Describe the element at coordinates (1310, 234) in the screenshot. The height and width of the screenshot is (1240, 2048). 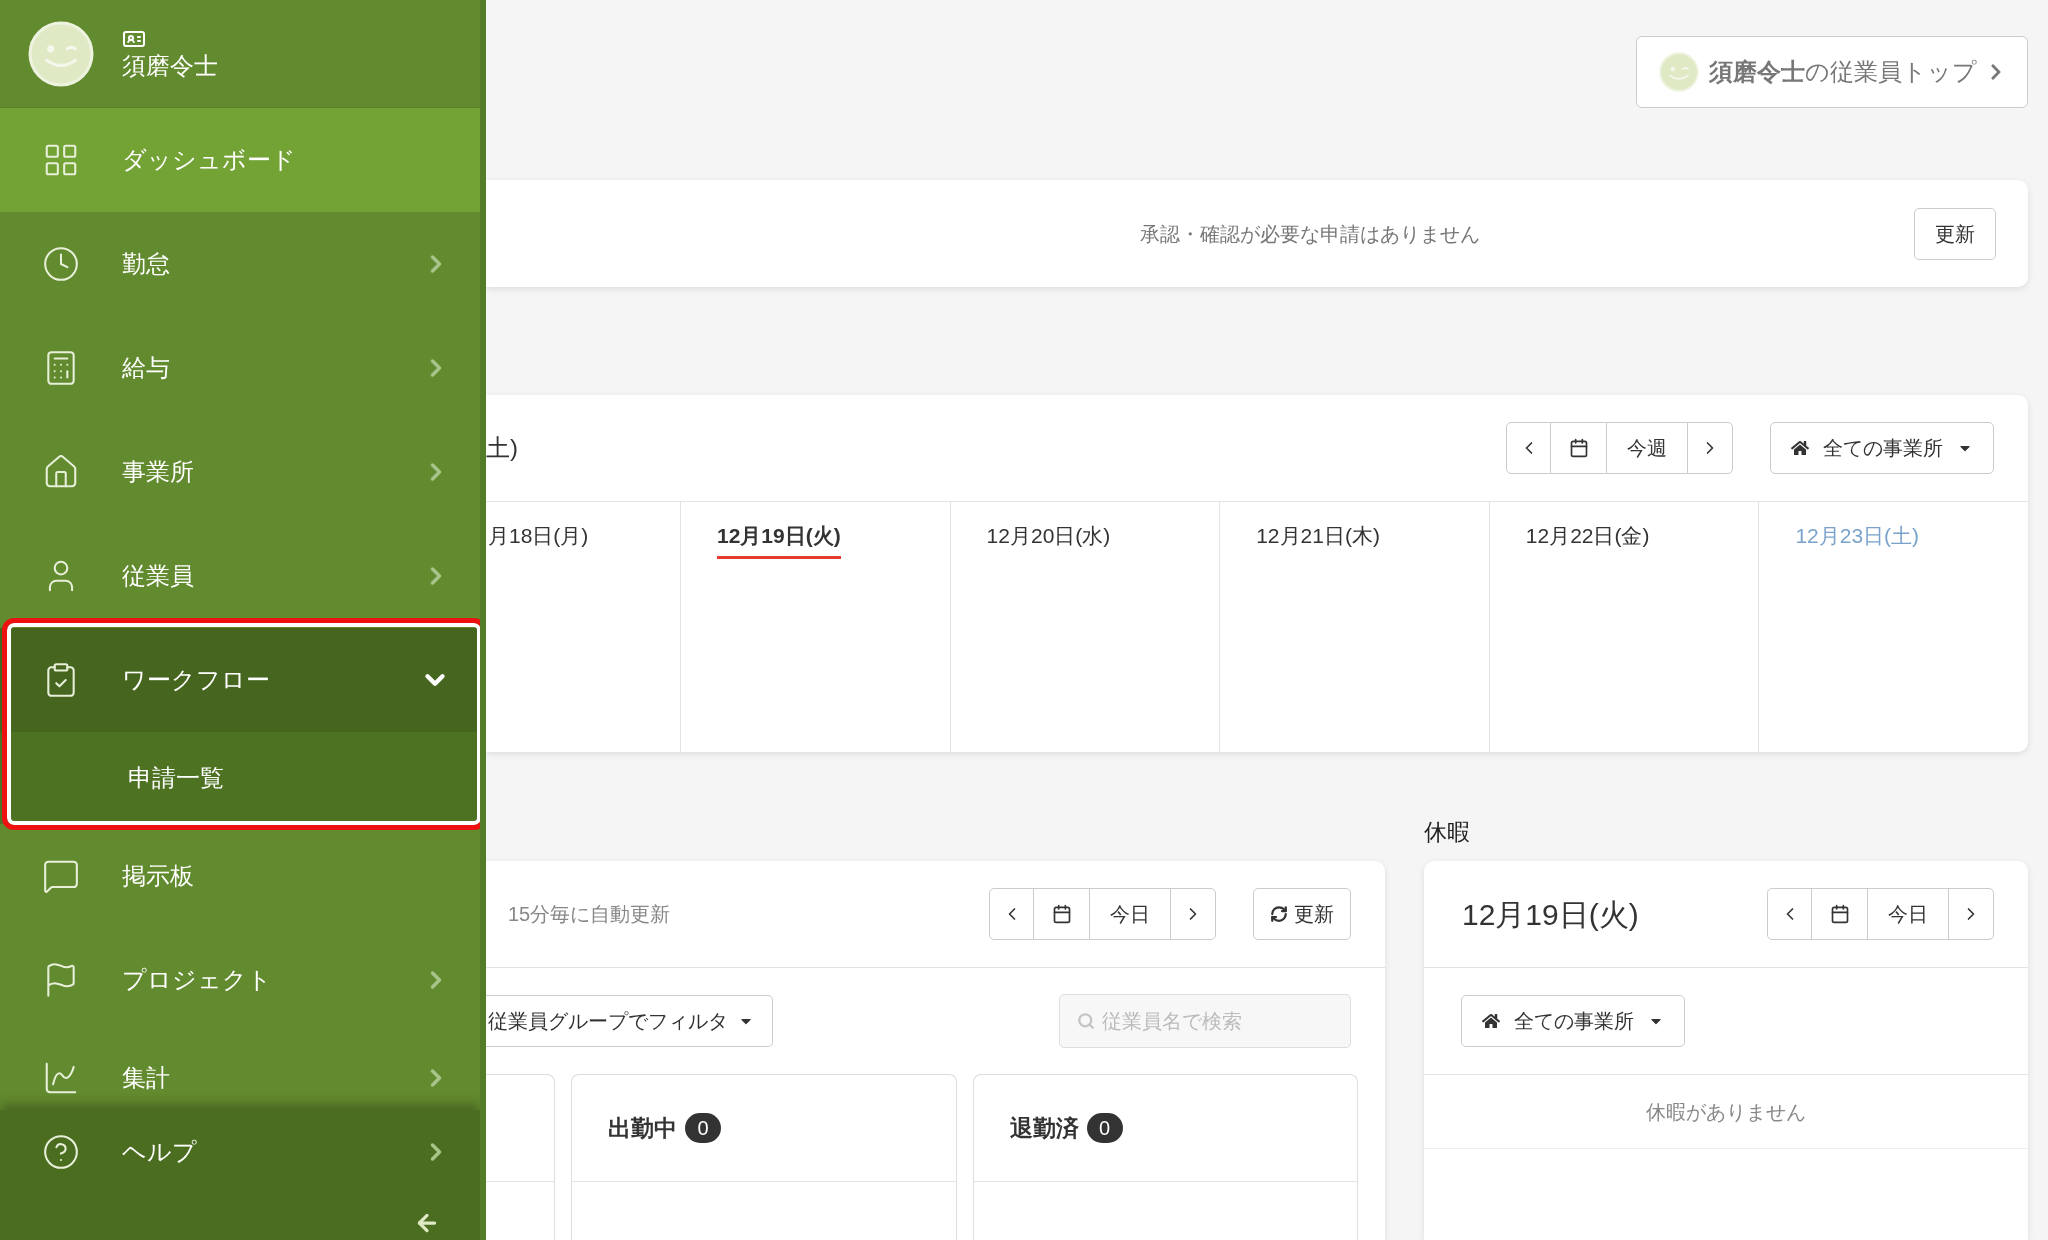
I see `empty-message: 承認・確認が必要な申請はありません` at that location.